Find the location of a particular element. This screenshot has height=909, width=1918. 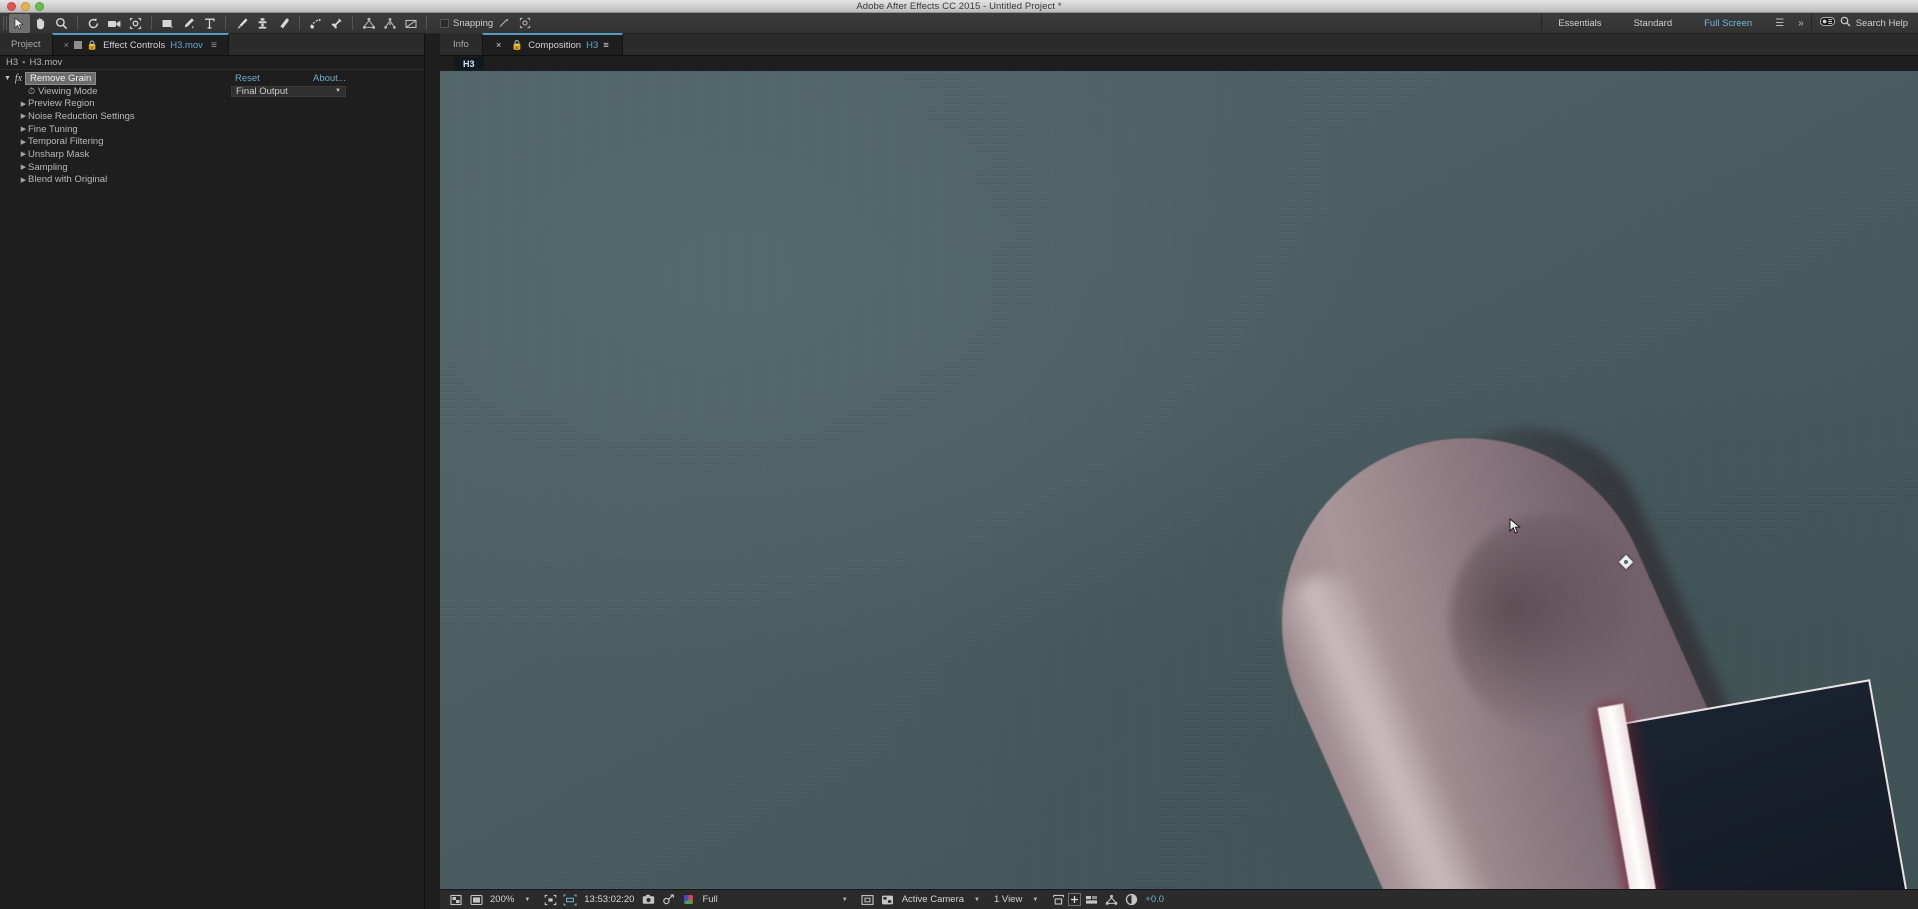

resolution-value: Full is located at coordinates (709, 899).